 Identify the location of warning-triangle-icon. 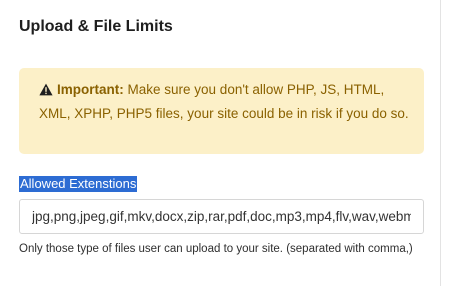
(46, 92).